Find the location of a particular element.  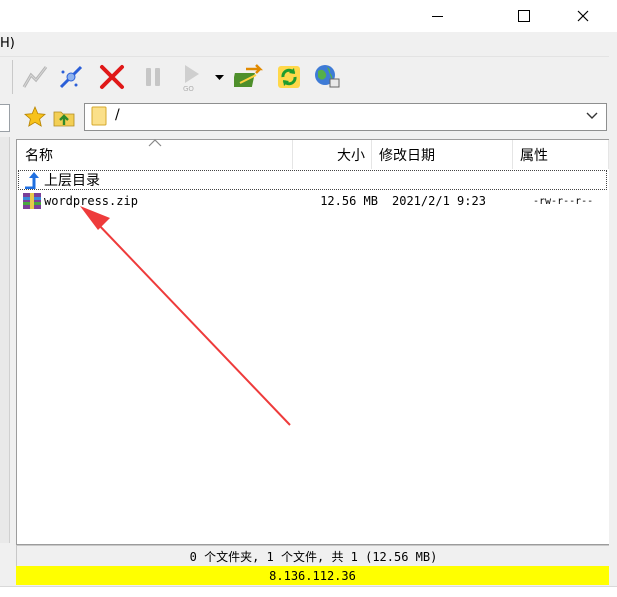

annotation-arrow is located at coordinates (185, 316).